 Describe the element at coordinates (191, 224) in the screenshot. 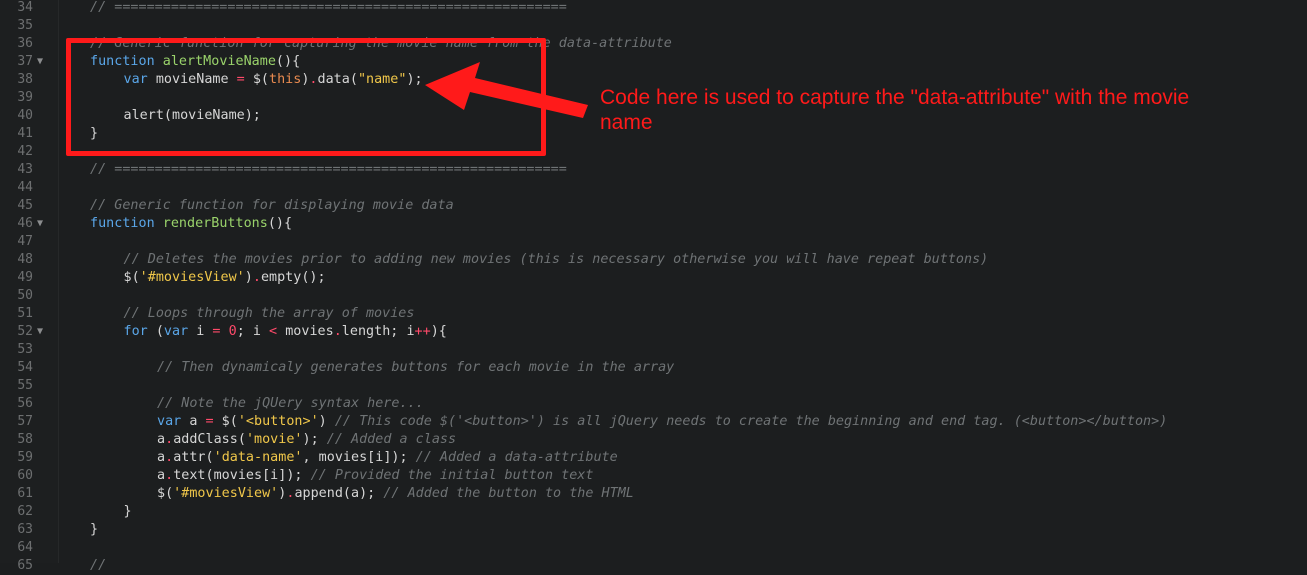

I see `code-text: function renderButtons(){` at that location.